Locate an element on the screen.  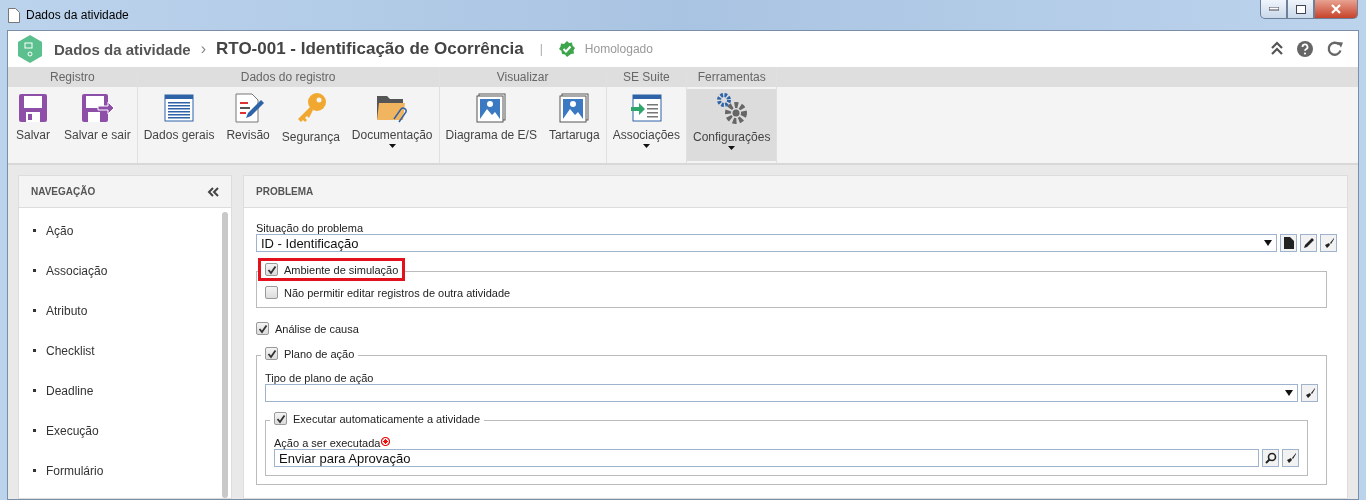
search-button is located at coordinates (1270, 458).